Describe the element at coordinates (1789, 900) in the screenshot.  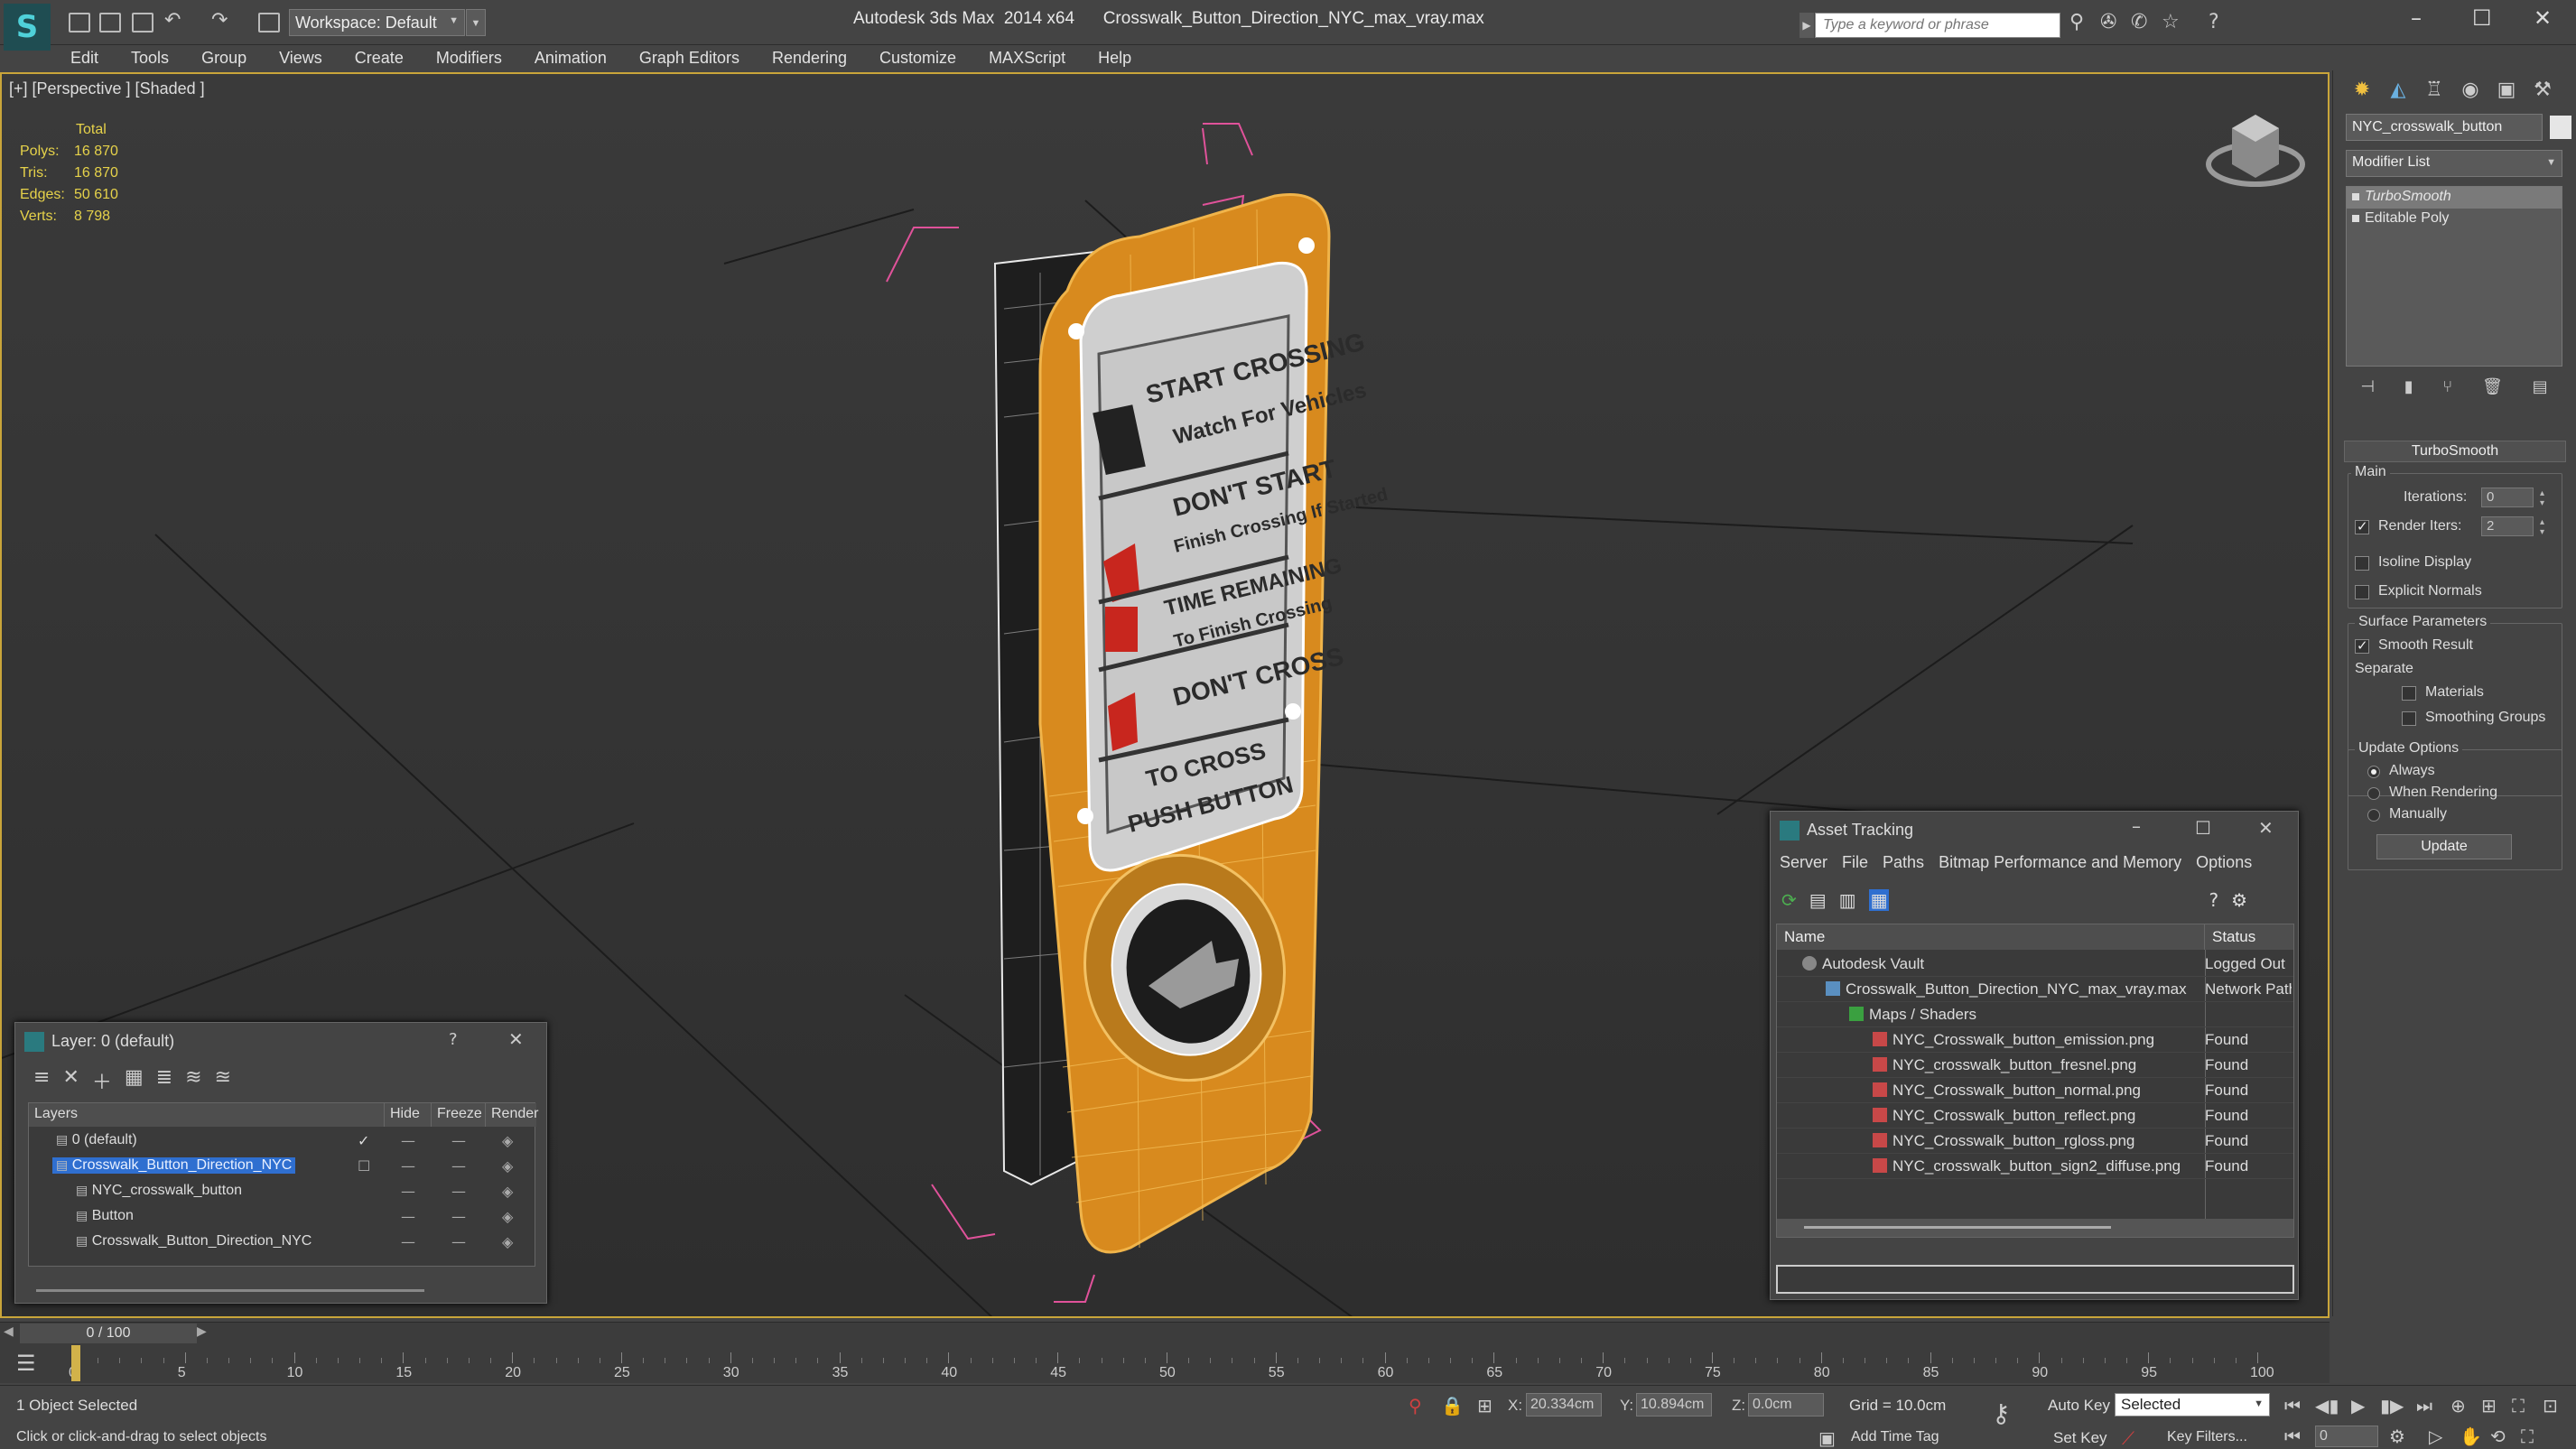
I see `refresh-icon: ⟳` at that location.